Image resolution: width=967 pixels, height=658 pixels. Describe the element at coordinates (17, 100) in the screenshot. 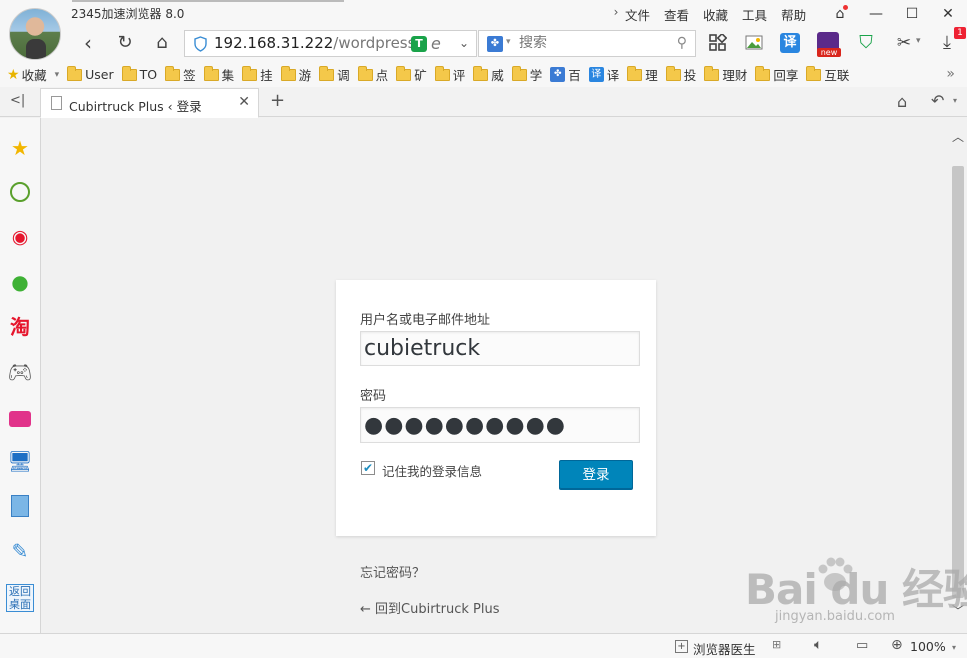

I see `sidebar-toggle-icon: <|` at that location.